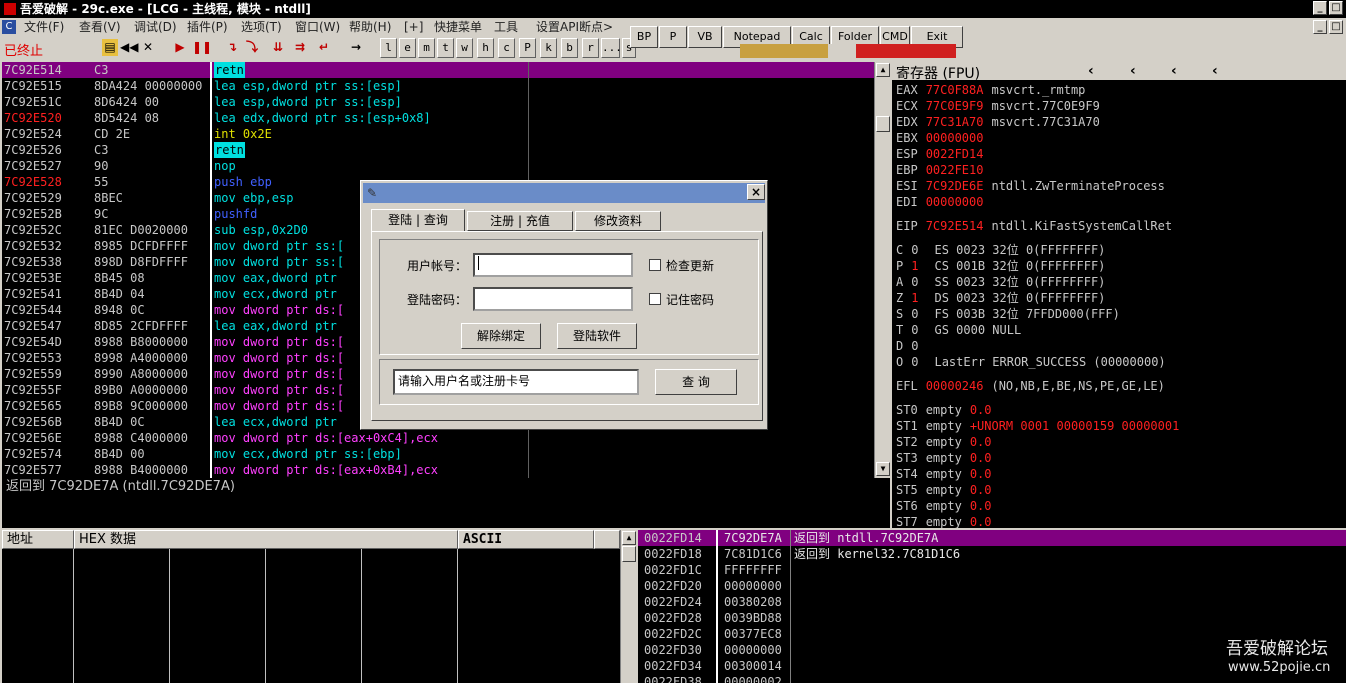  What do you see at coordinates (151, 326) in the screenshot?
I see `disasm-hex: 8D85 2CFDFFFF` at bounding box center [151, 326].